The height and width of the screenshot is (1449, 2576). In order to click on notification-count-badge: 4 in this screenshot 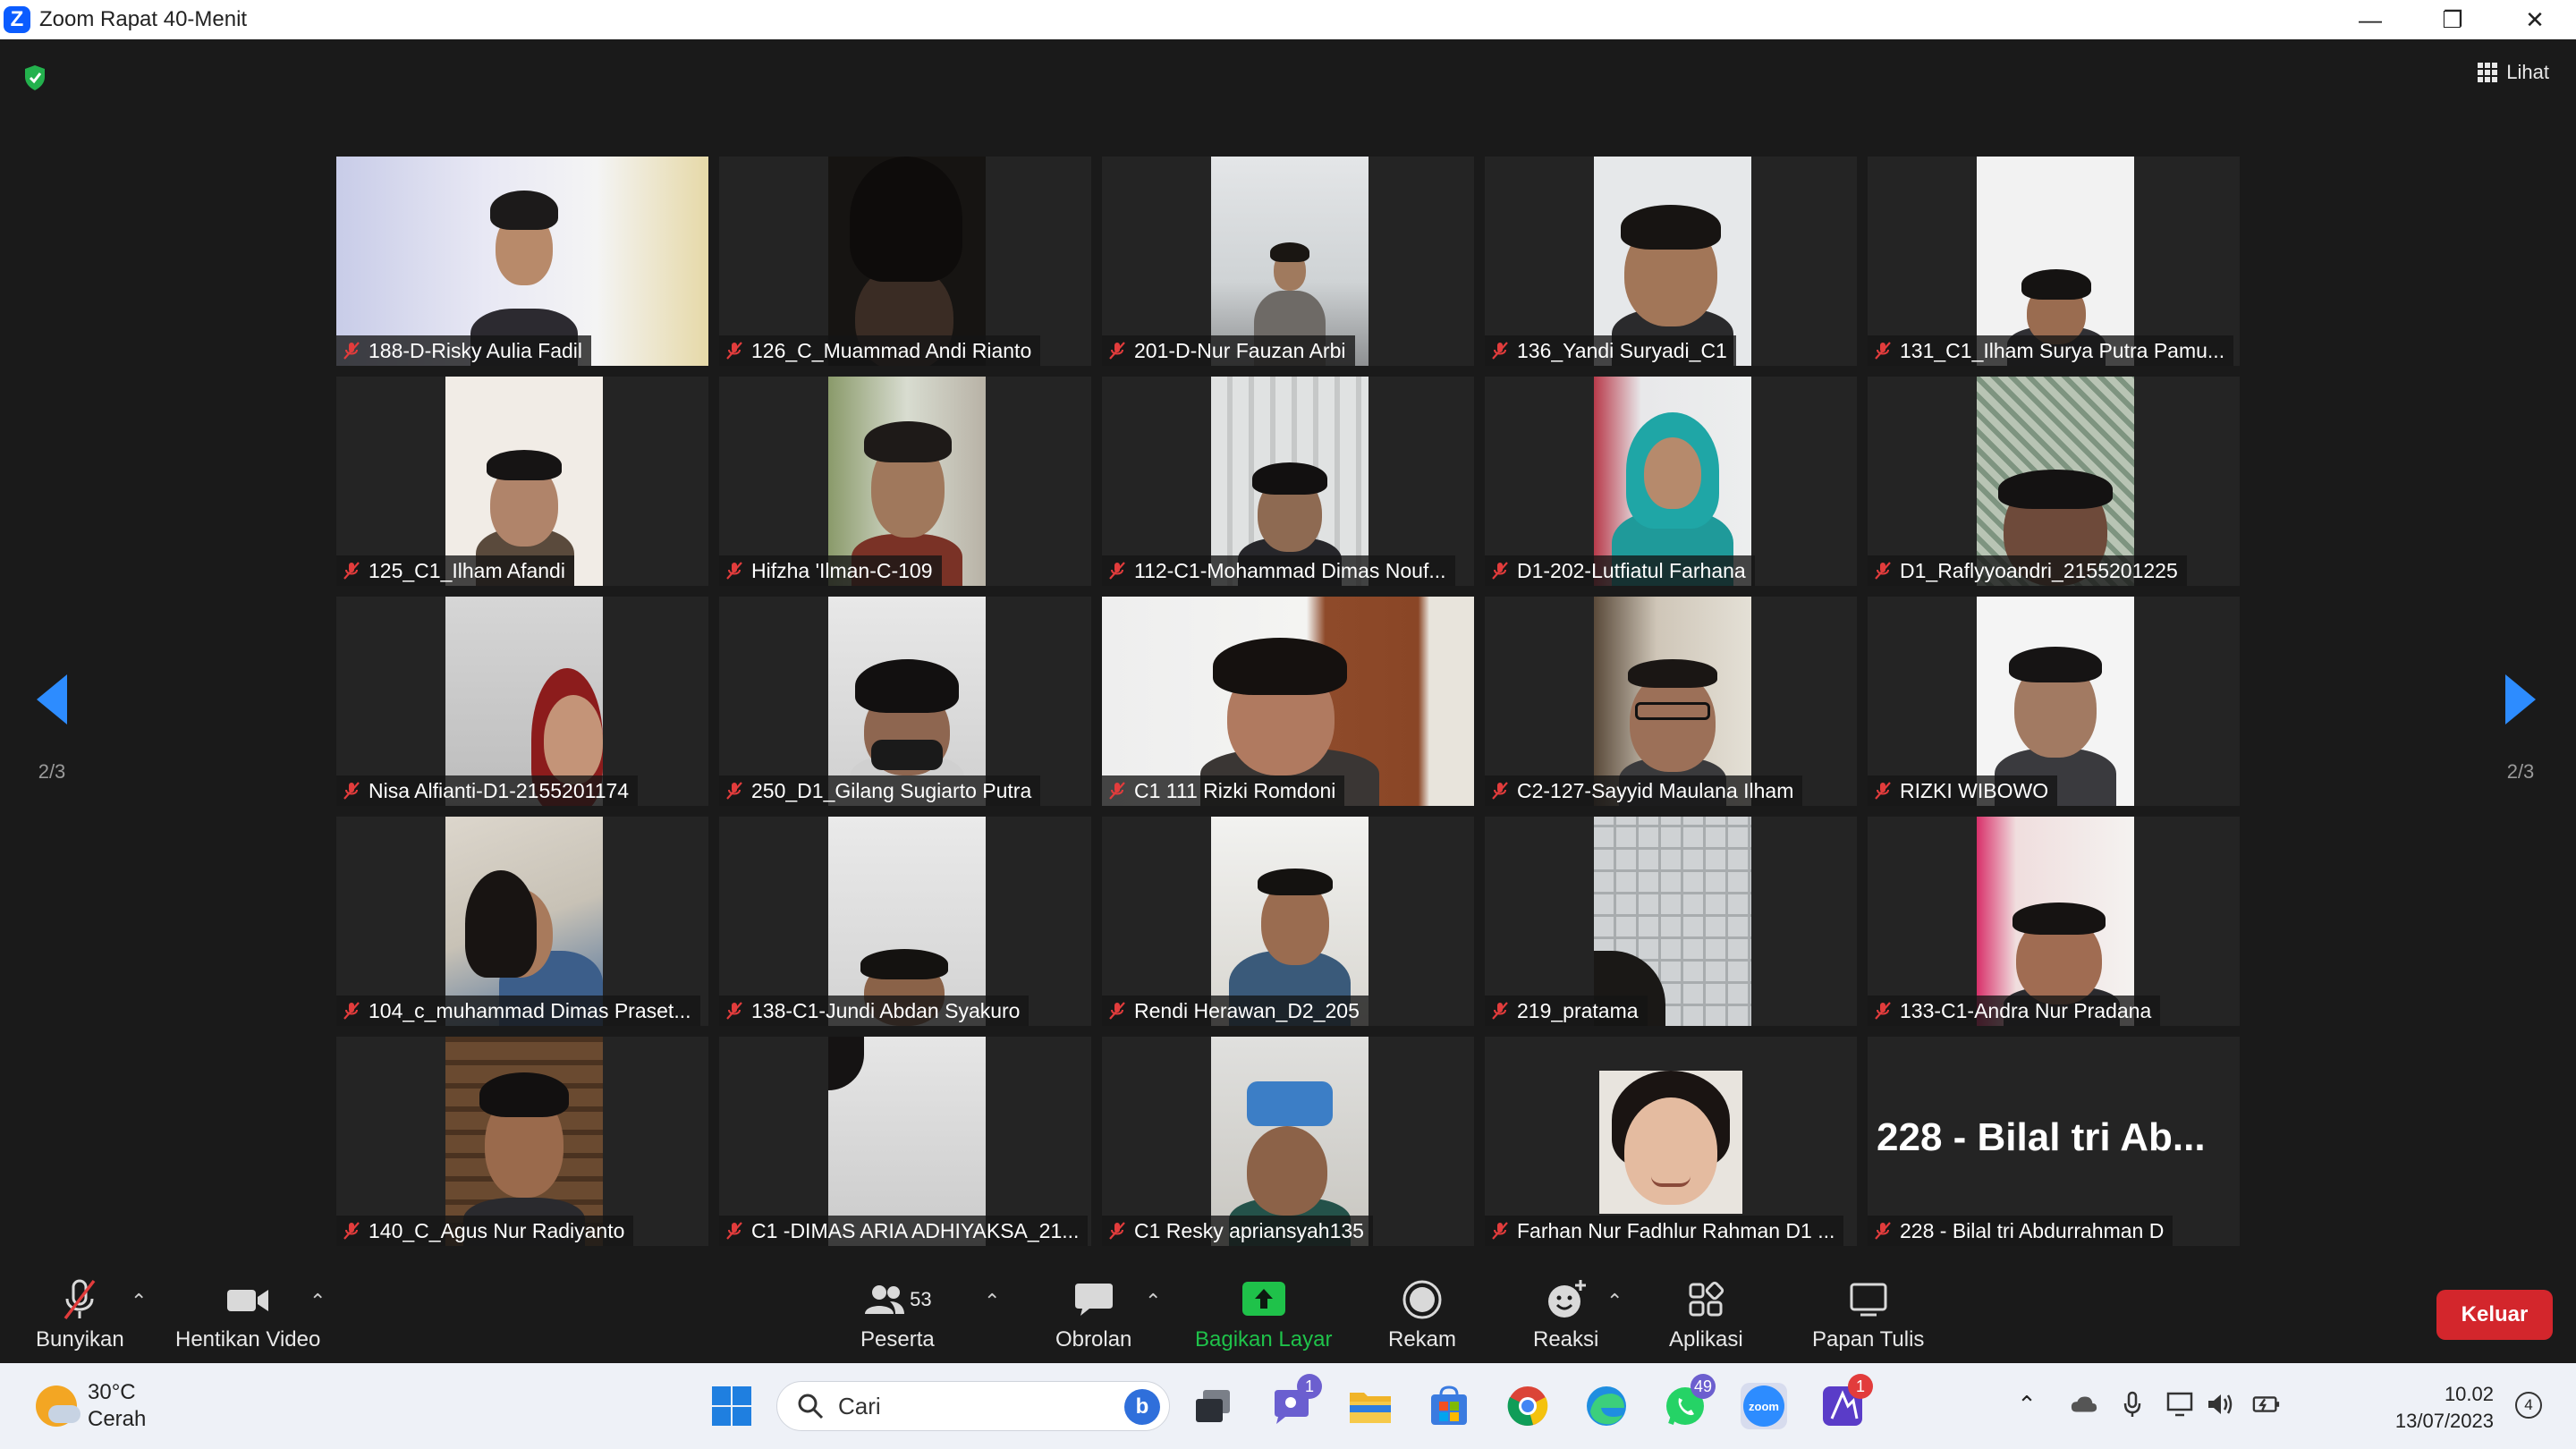, I will do `click(2528, 1405)`.